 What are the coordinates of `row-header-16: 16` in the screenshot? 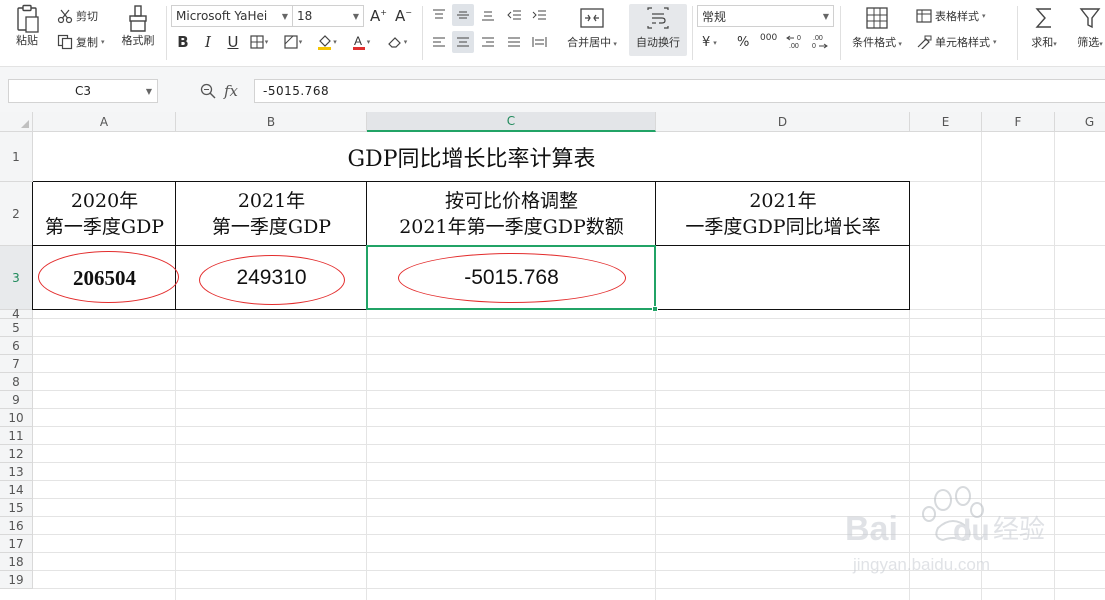 It's located at (16, 526).